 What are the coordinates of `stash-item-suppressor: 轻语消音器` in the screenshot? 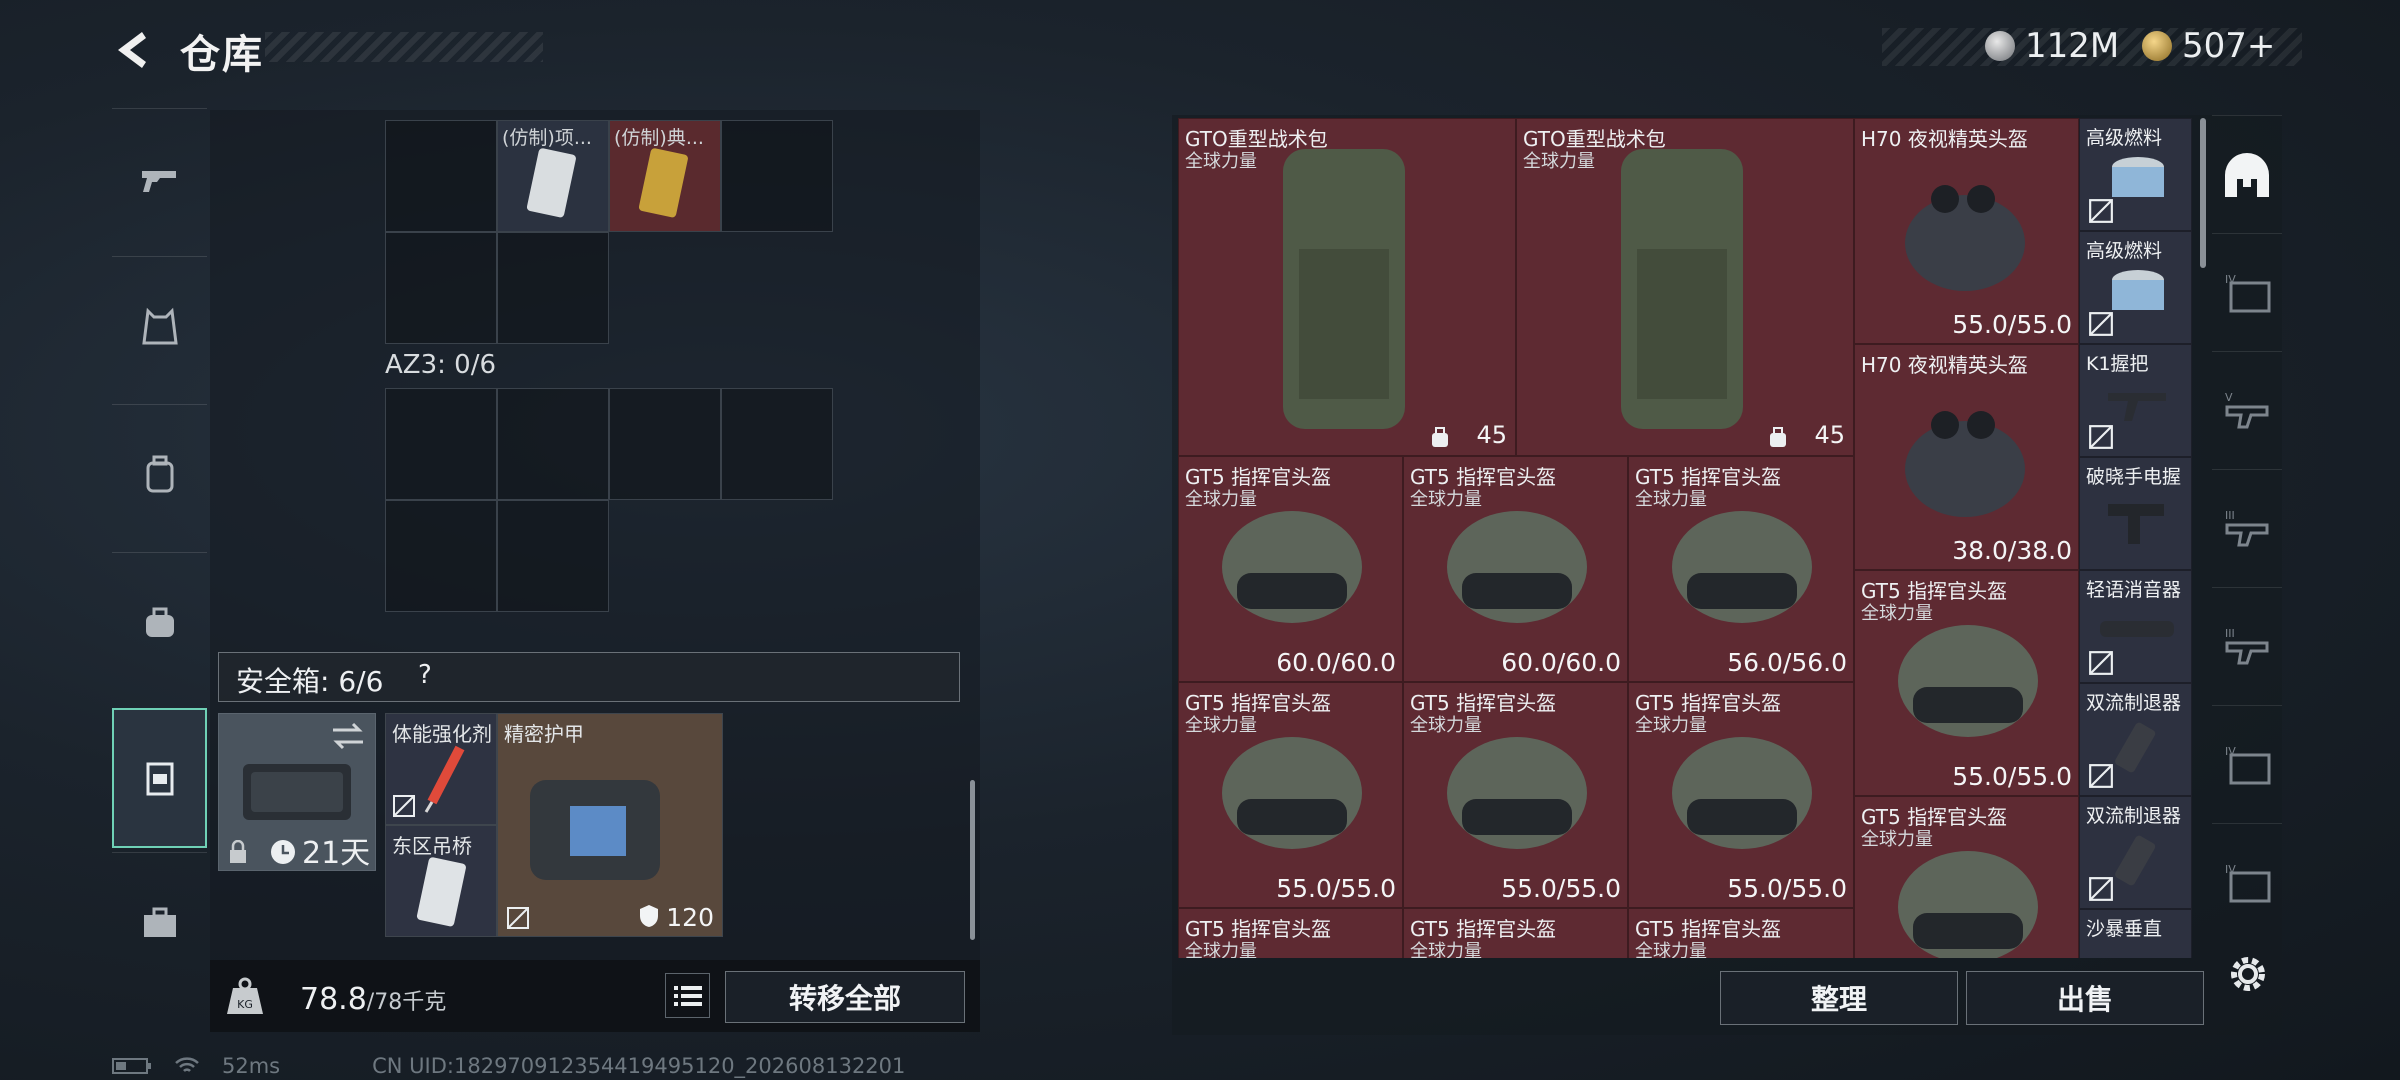 It's located at (2135, 626).